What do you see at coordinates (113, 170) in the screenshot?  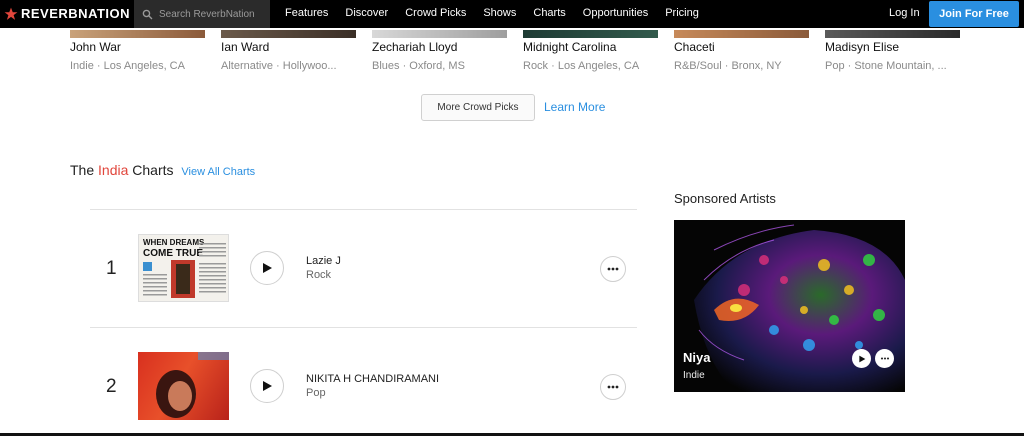 I see `charts-country: India` at bounding box center [113, 170].